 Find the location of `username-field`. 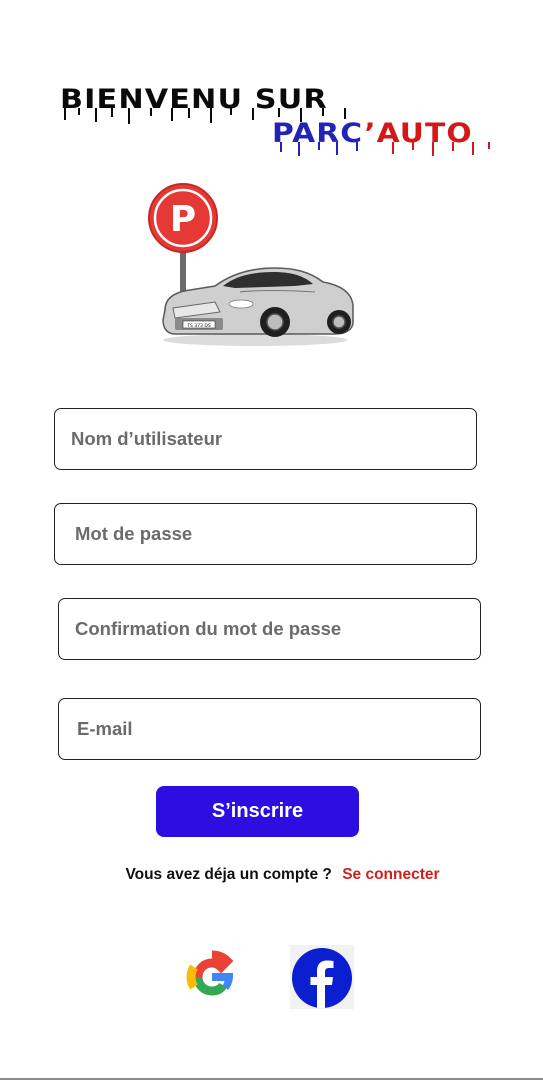

username-field is located at coordinates (265, 439).